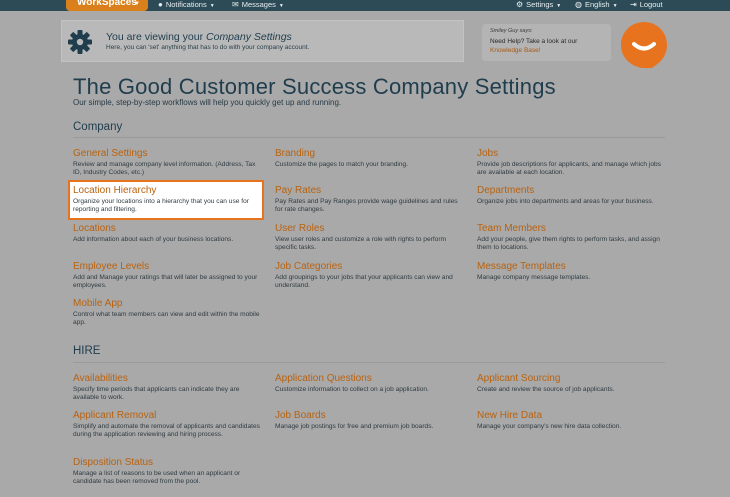 The width and height of the screenshot is (730, 497). What do you see at coordinates (169, 304) in the screenshot?
I see `item-title: Mobile App` at bounding box center [169, 304].